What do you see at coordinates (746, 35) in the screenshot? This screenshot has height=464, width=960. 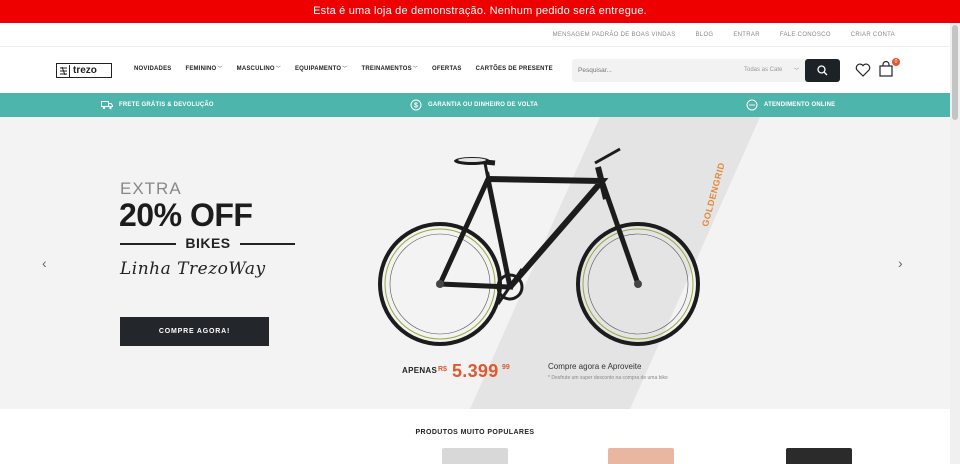 I see `login-link: Entrar` at bounding box center [746, 35].